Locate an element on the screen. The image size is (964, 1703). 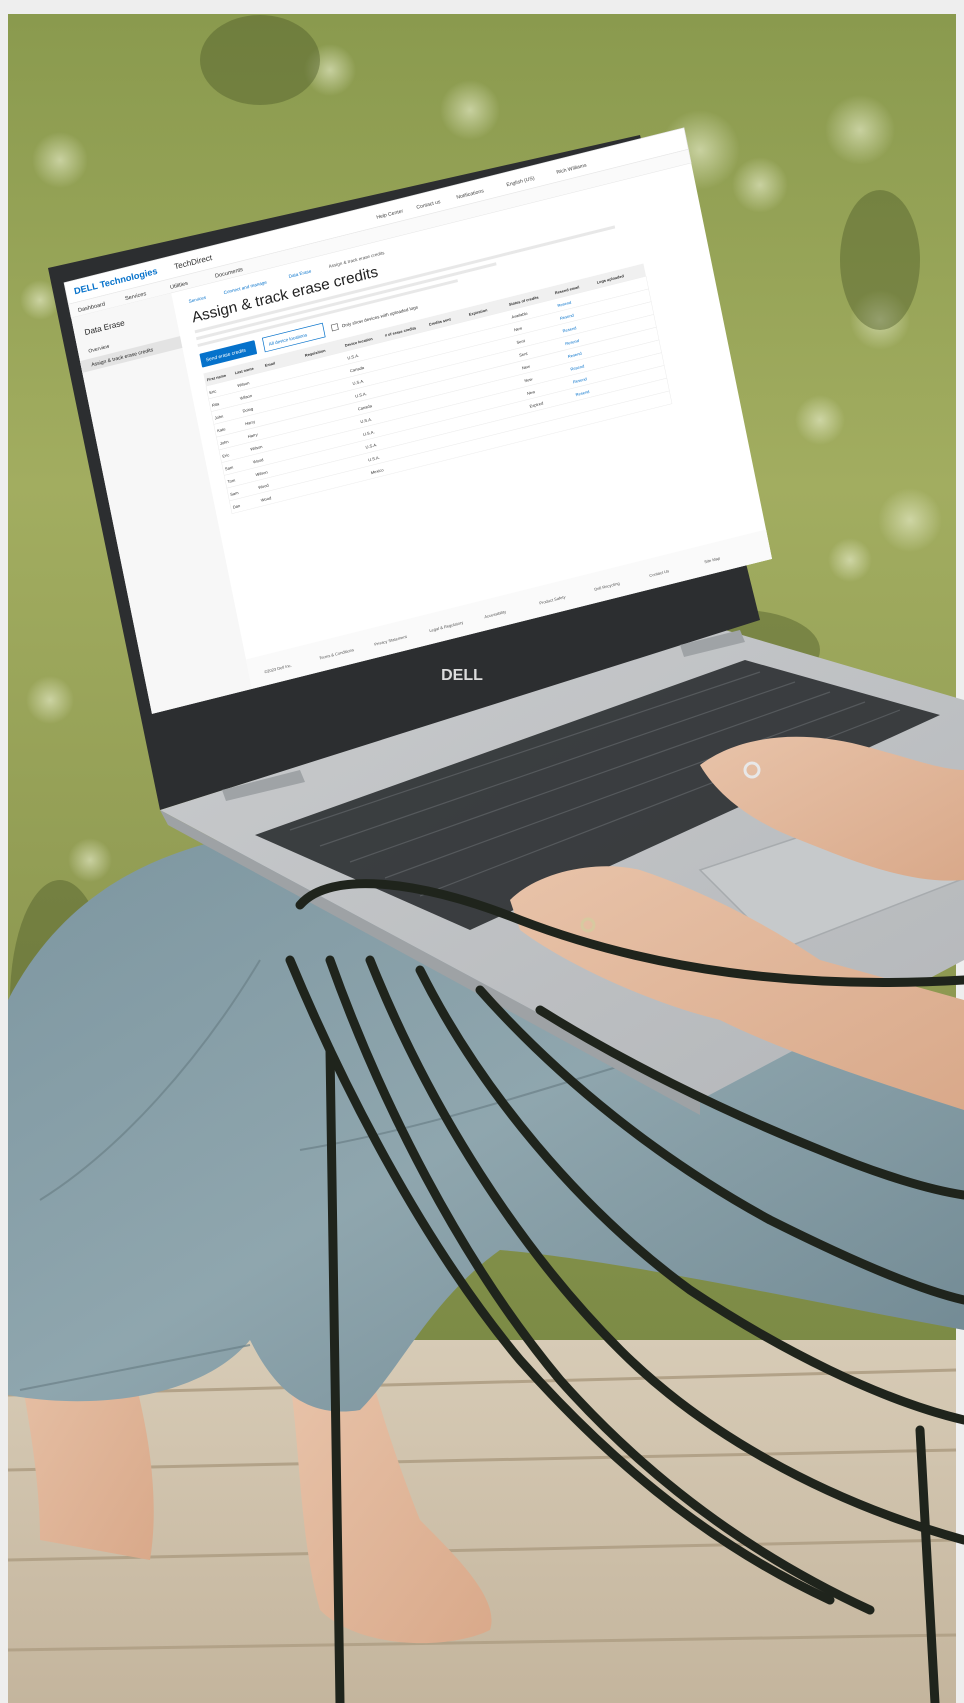
laptop-dell-logo: DELL is located at coordinates (462, 675).